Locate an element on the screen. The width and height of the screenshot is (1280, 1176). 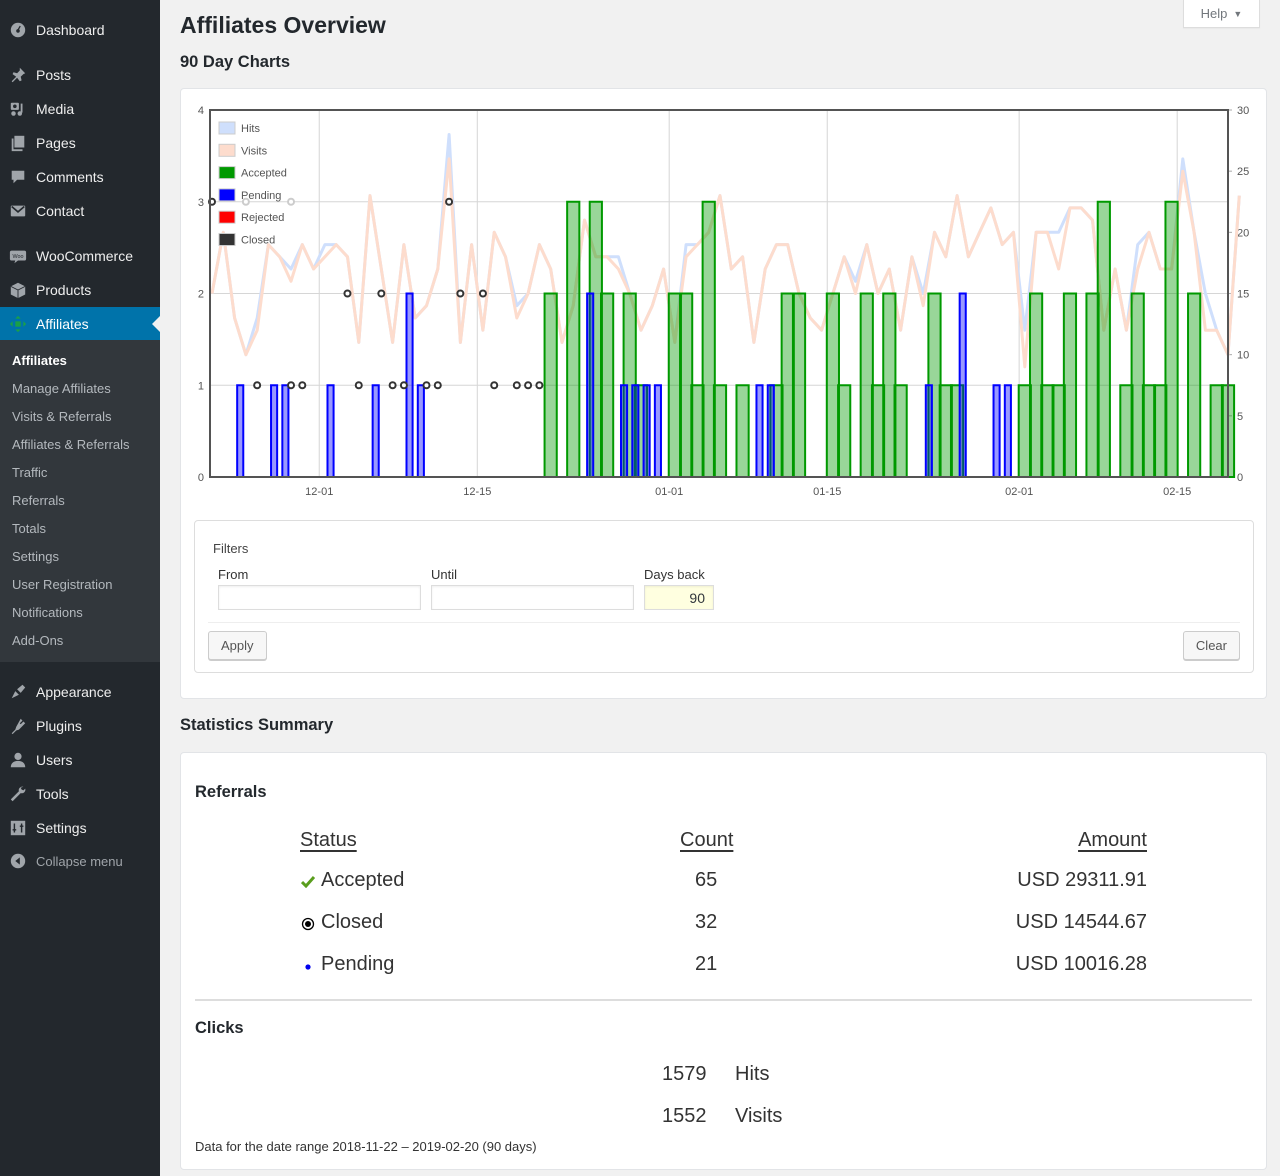
check-icon is located at coordinates (308, 884).